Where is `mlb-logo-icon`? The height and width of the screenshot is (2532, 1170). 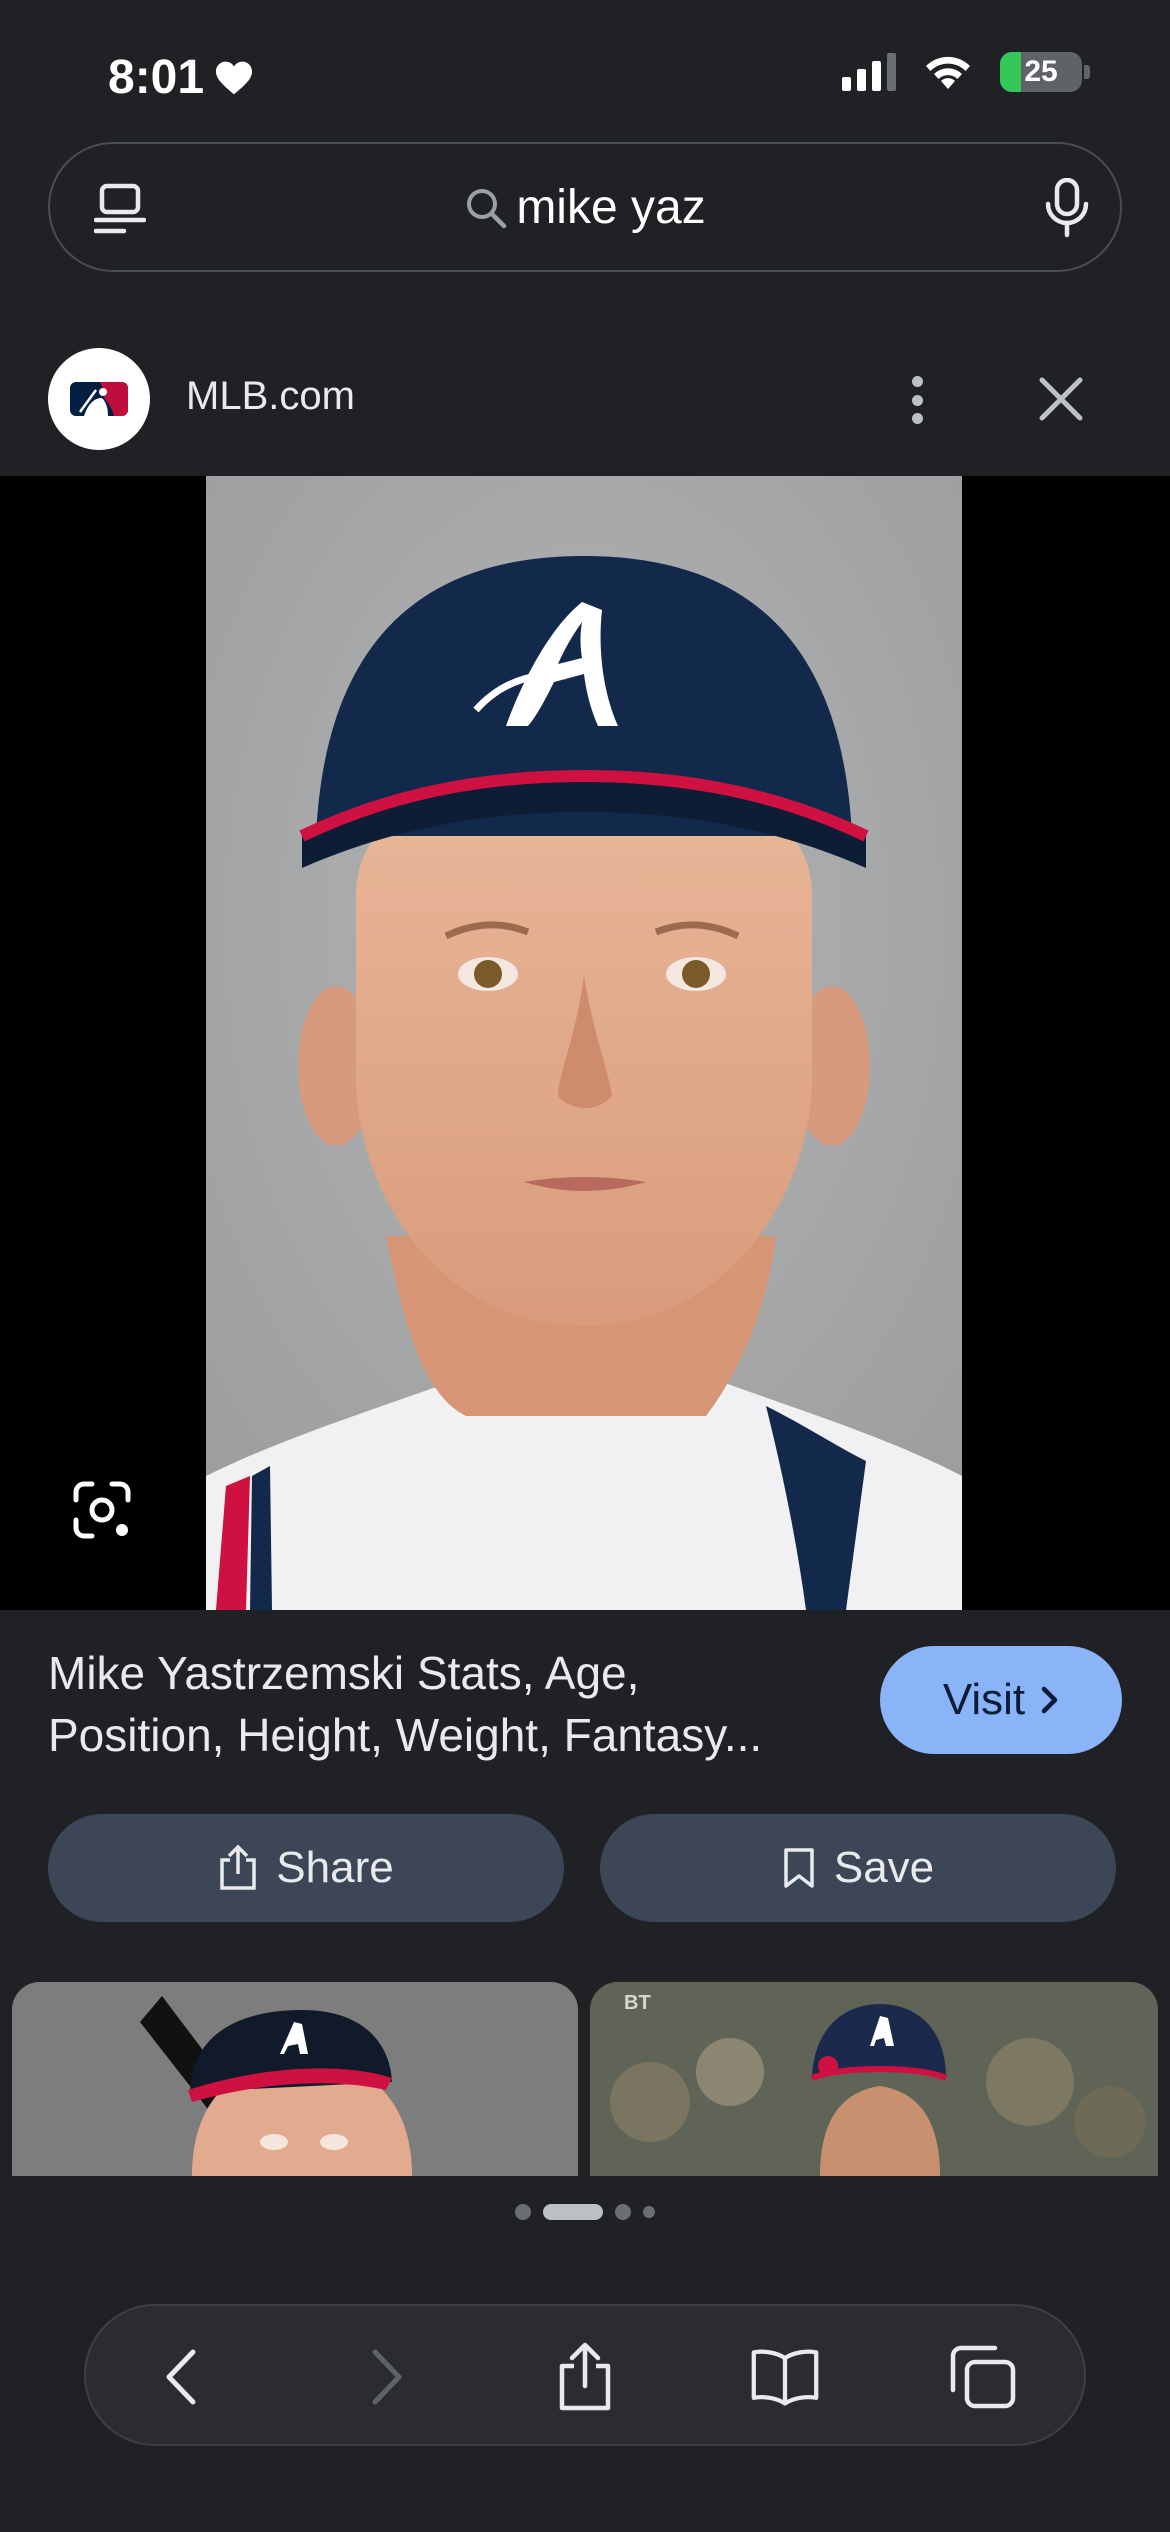 mlb-logo-icon is located at coordinates (99, 399).